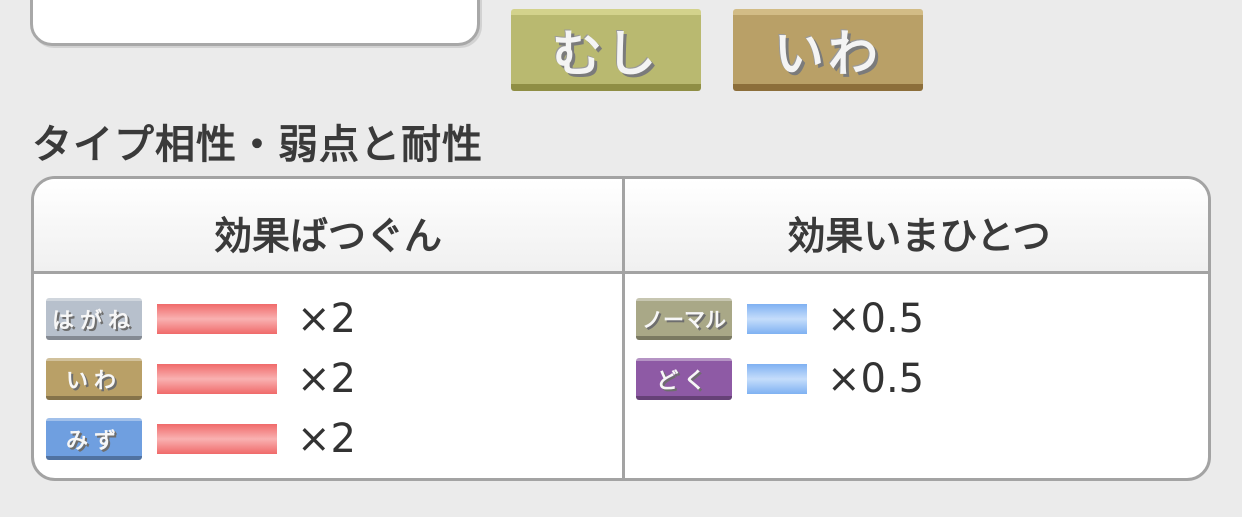  I want to click on info-card, so click(255, 23).